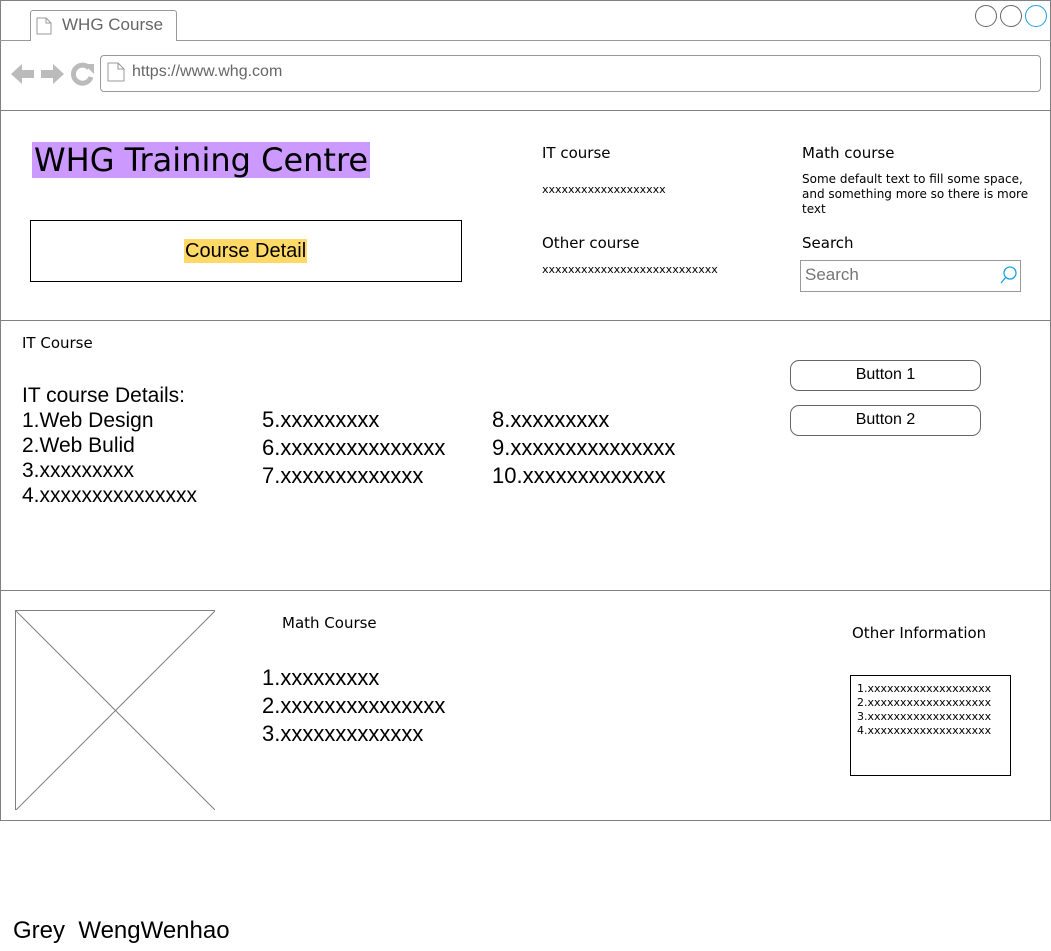 The width and height of the screenshot is (1051, 951). What do you see at coordinates (1011, 16) in the screenshot?
I see `window-control-maximize` at bounding box center [1011, 16].